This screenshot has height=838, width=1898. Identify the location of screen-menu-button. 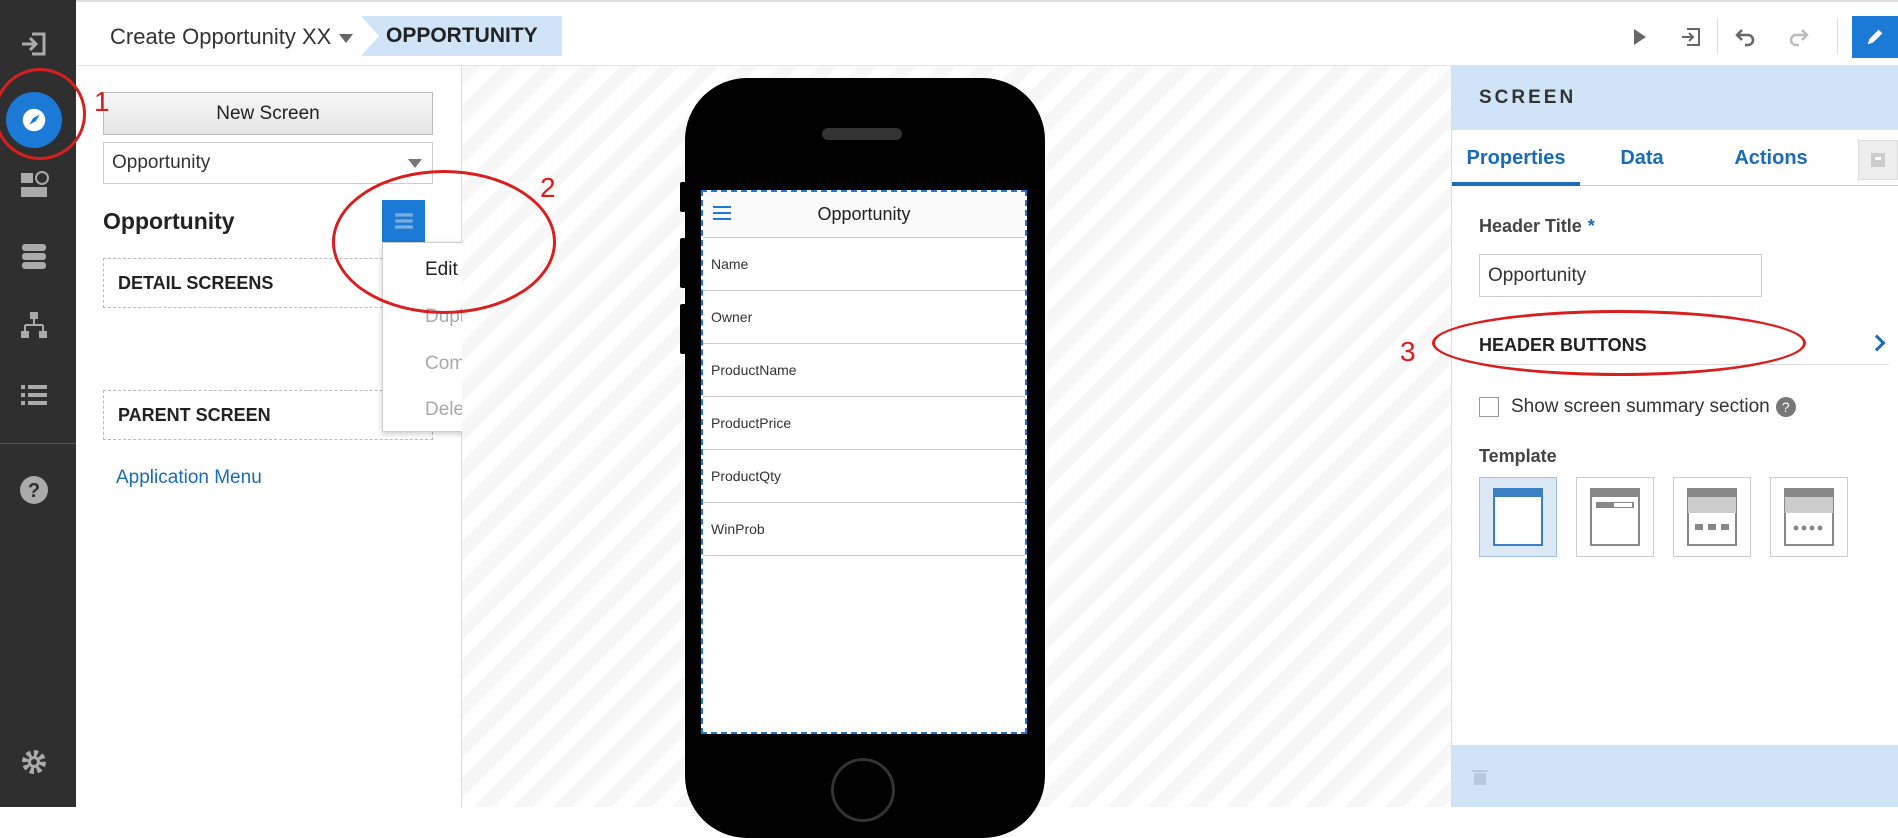
(403, 221).